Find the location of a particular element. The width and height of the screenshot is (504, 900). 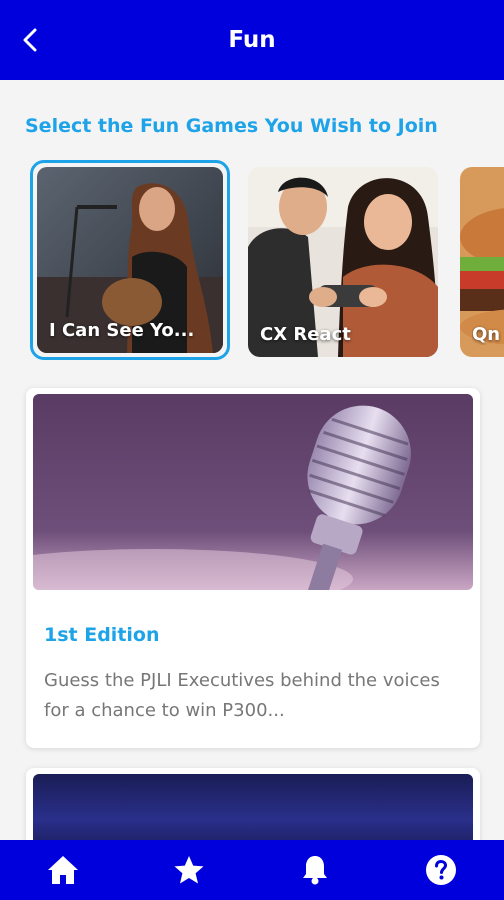

home-icon is located at coordinates (63, 870).